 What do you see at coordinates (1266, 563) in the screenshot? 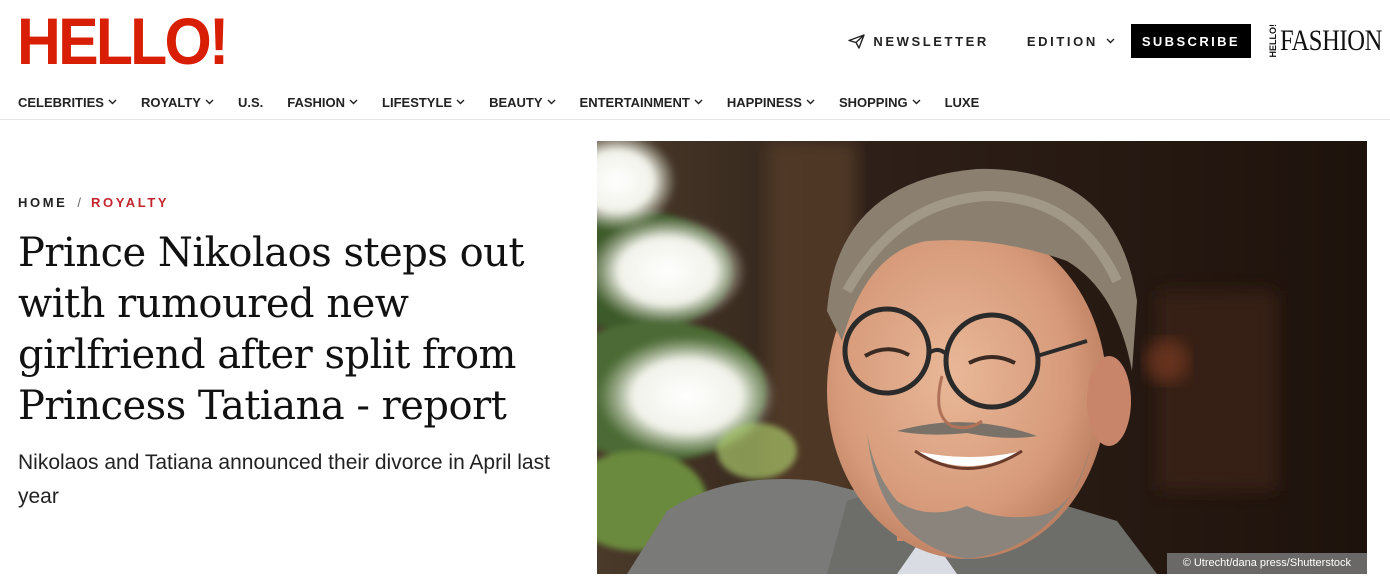
I see `image-credit: © Utrecht/dana press/Shutterstock` at bounding box center [1266, 563].